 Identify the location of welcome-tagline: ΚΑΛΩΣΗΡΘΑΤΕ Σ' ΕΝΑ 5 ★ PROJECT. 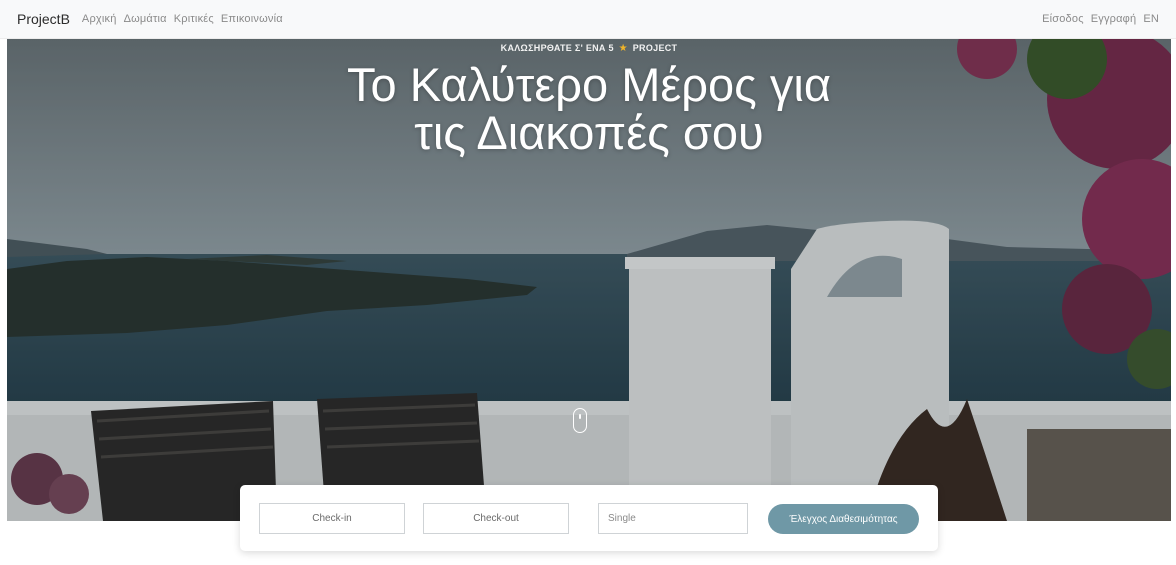
(589, 48).